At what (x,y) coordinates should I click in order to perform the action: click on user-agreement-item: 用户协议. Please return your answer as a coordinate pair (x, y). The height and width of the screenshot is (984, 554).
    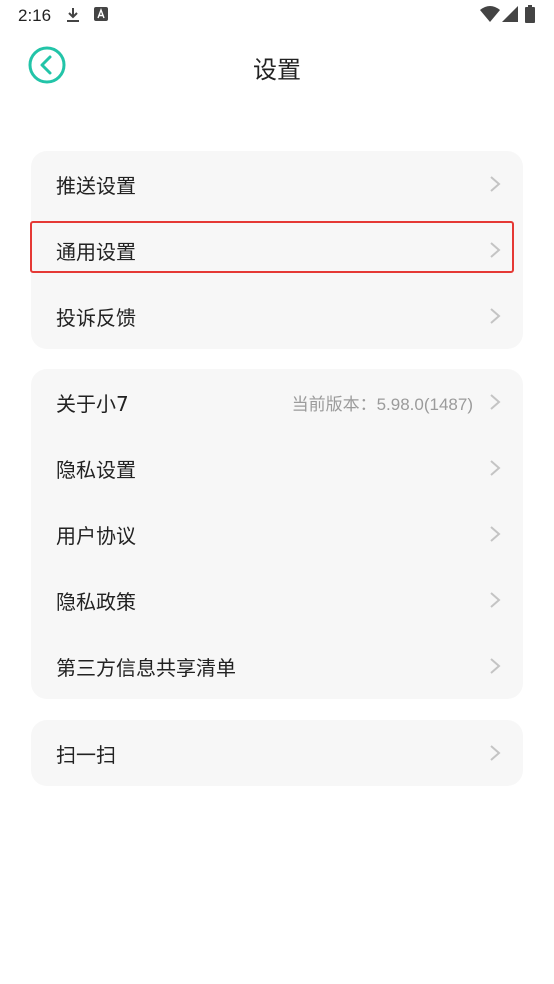
    Looking at the image, I should click on (277, 534).